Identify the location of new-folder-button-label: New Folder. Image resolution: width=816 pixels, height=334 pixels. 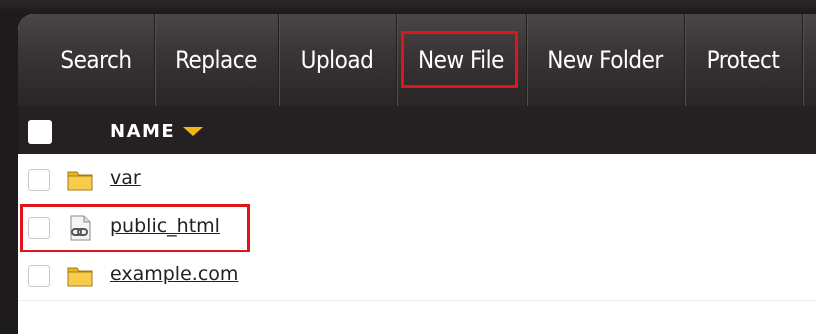
(605, 60).